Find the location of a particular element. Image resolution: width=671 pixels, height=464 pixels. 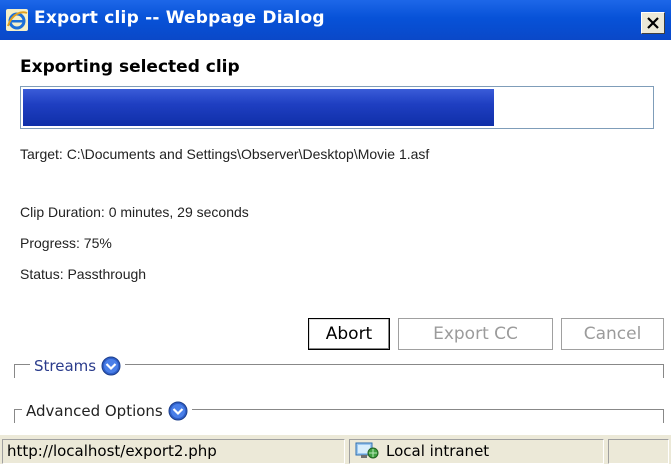

status-zone-label: Local intranet is located at coordinates (438, 451).